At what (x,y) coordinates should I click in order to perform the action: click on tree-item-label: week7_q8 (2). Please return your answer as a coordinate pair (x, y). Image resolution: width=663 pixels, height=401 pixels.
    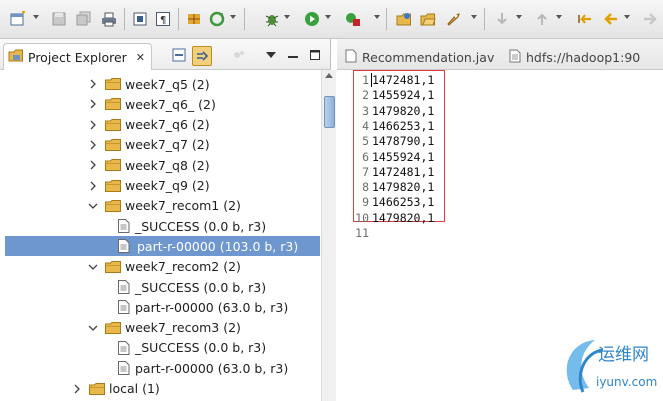
    Looking at the image, I should click on (167, 165).